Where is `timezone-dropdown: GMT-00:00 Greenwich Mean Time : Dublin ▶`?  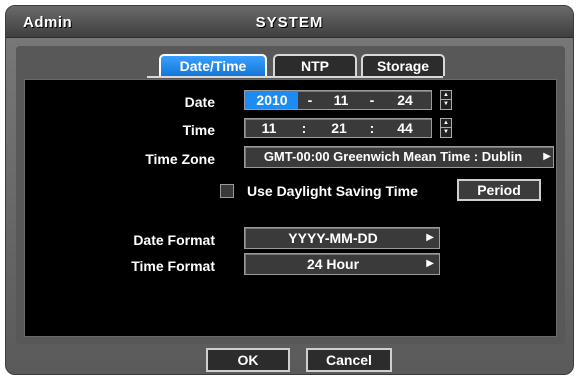 timezone-dropdown: GMT-00:00 Greenwich Mean Time : Dublin ▶ is located at coordinates (399, 157).